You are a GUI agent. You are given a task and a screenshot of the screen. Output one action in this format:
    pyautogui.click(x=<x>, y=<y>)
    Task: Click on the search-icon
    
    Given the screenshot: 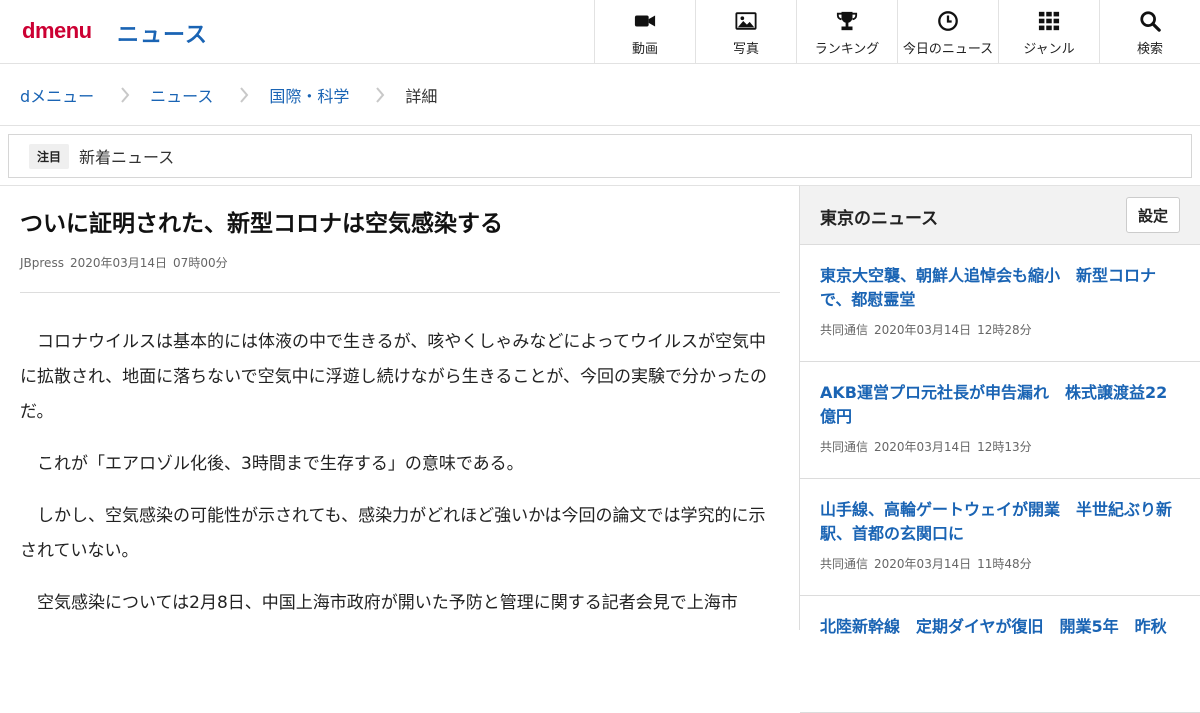 What is the action you would take?
    pyautogui.click(x=1150, y=21)
    